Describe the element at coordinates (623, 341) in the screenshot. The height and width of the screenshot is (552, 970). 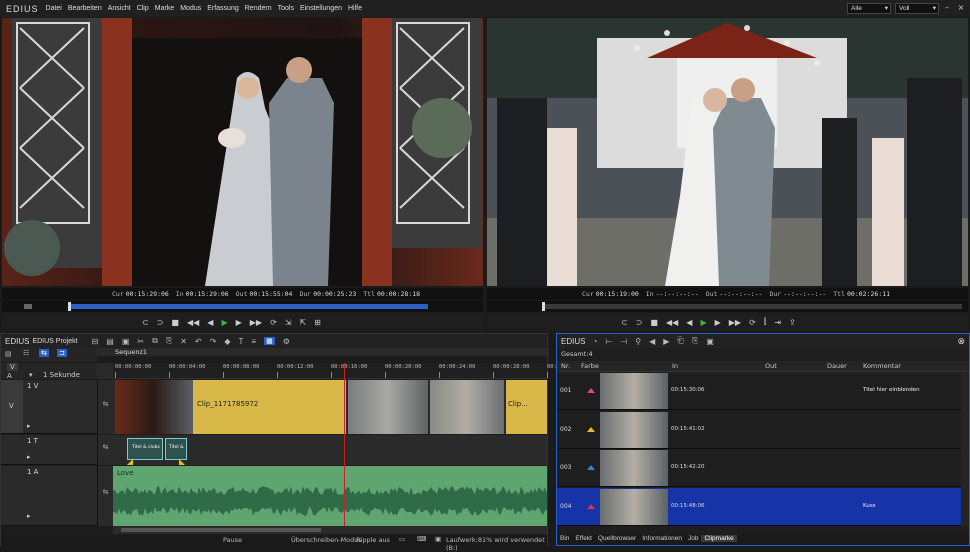
I see `mark-out-icon: ⊣` at that location.